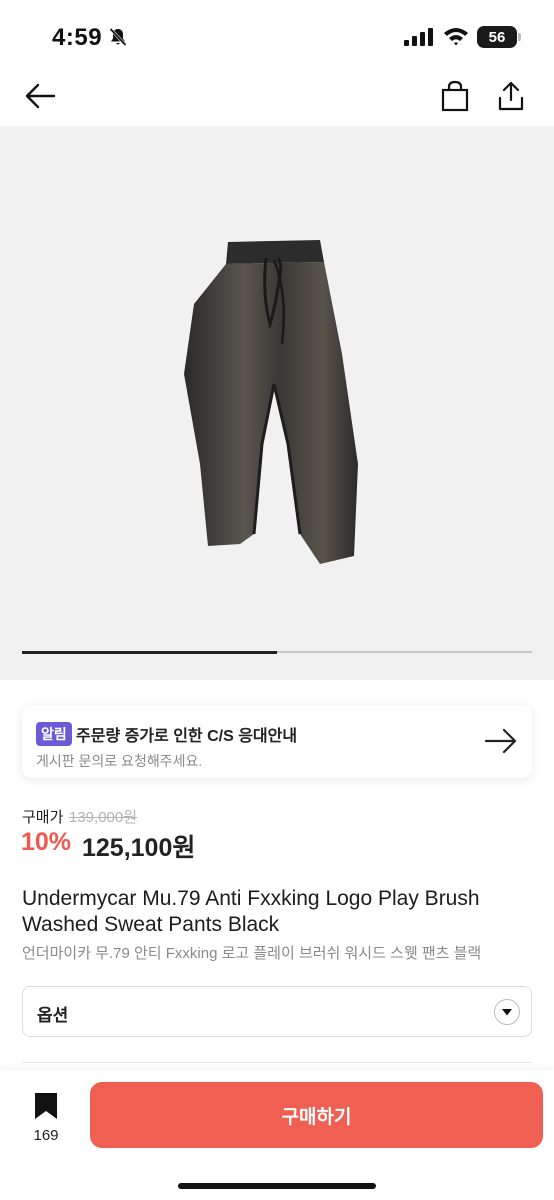  Describe the element at coordinates (456, 37) in the screenshot. I see `wifi-icon` at that location.